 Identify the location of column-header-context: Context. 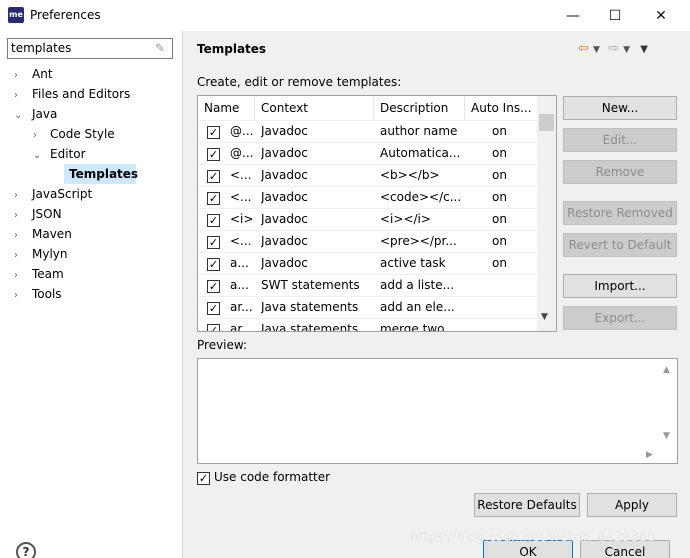
(314, 108).